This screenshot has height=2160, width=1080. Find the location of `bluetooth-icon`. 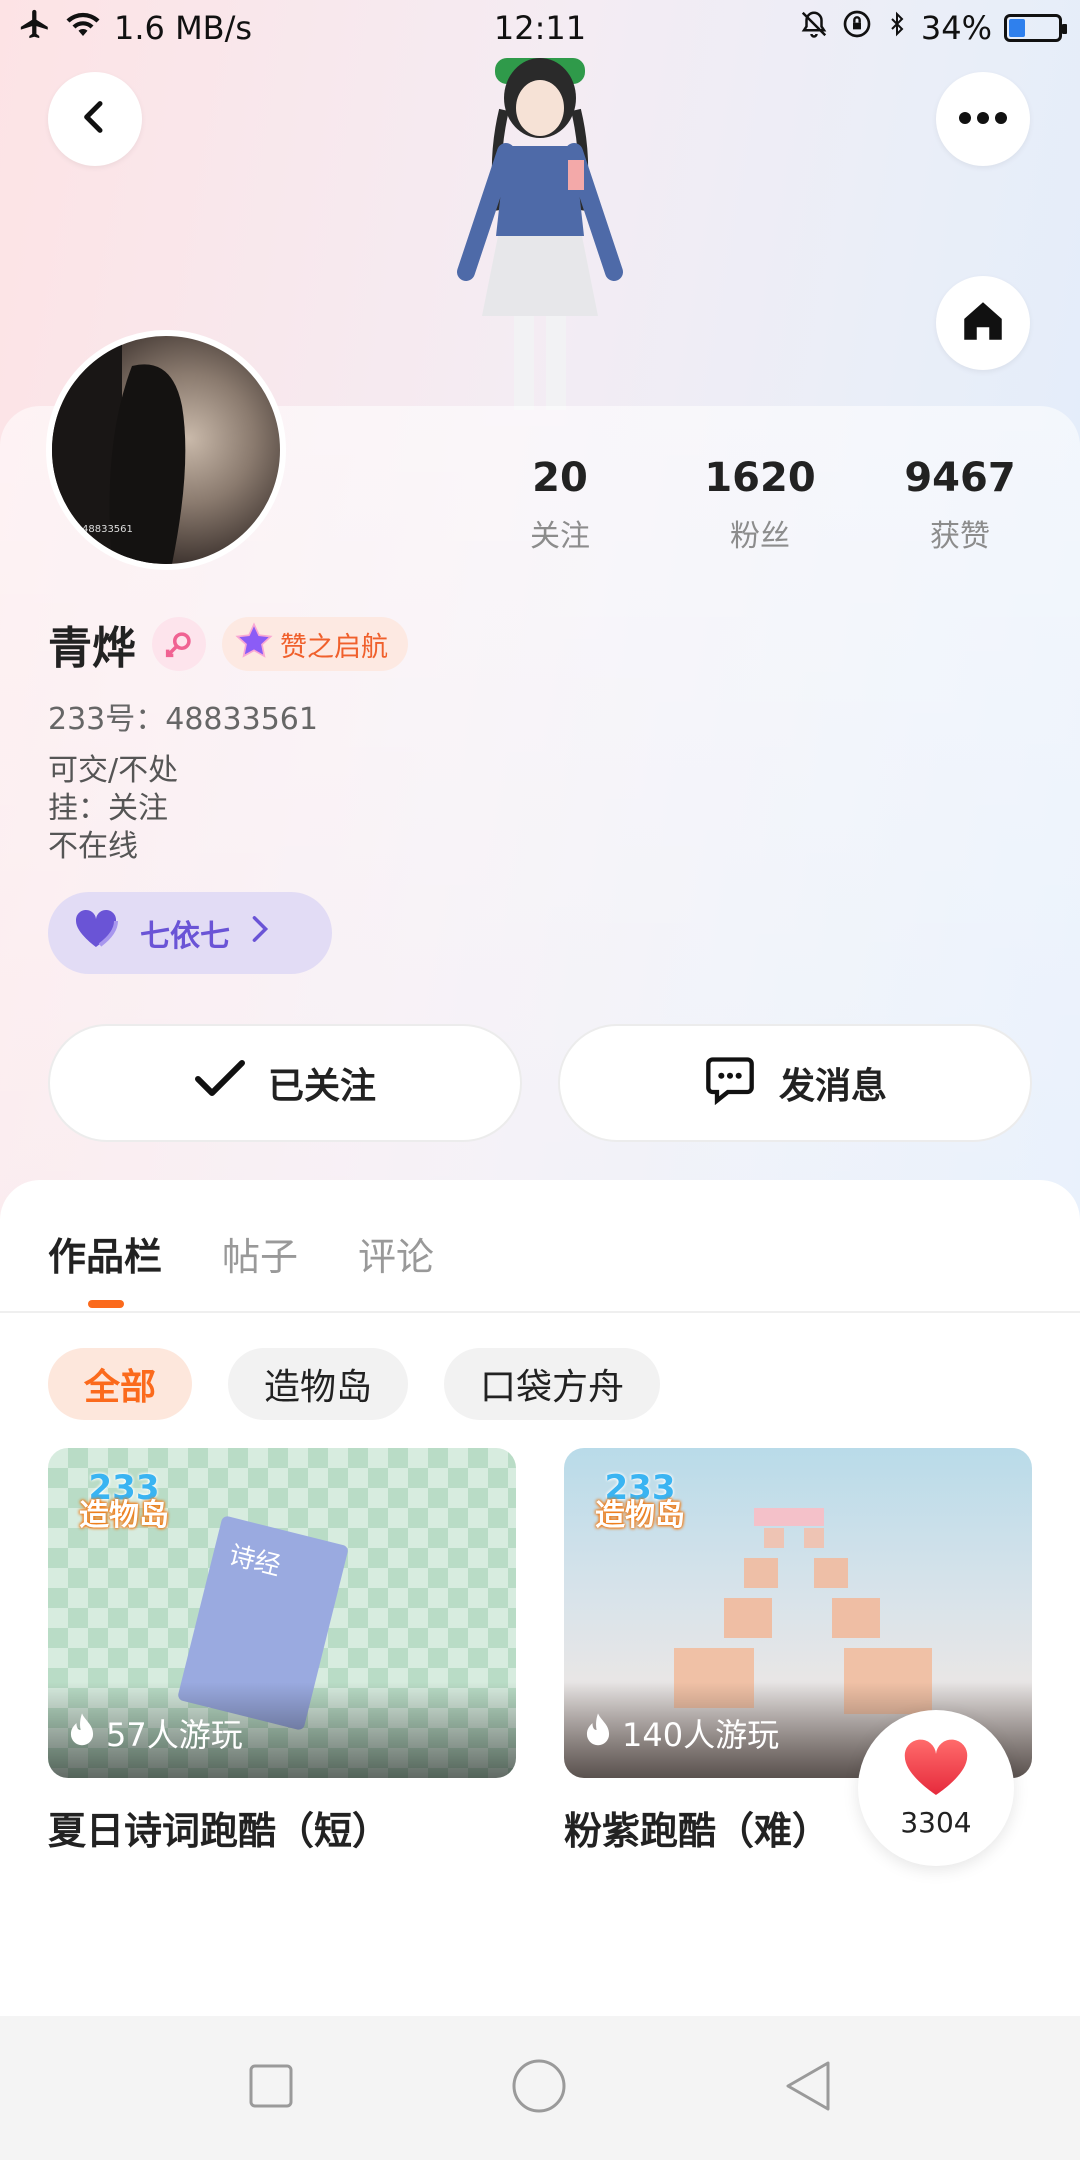

bluetooth-icon is located at coordinates (897, 28).